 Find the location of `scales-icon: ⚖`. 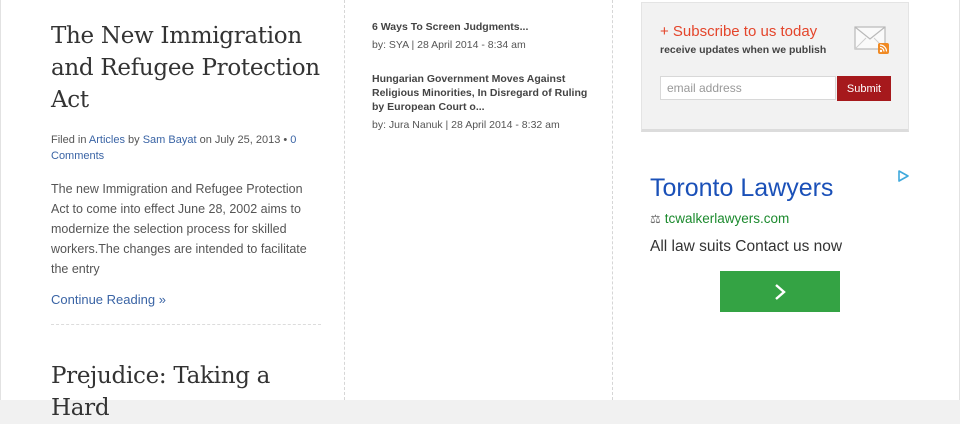

scales-icon: ⚖ is located at coordinates (655, 219).